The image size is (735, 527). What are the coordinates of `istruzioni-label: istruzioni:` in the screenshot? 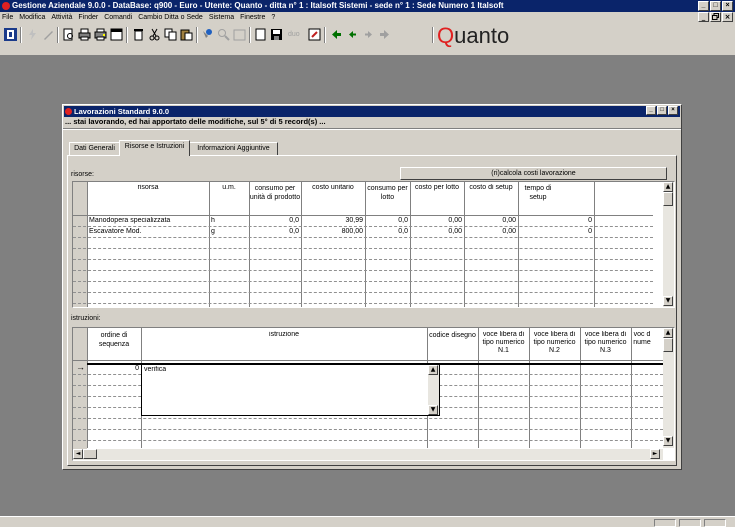 It's located at (86, 318).